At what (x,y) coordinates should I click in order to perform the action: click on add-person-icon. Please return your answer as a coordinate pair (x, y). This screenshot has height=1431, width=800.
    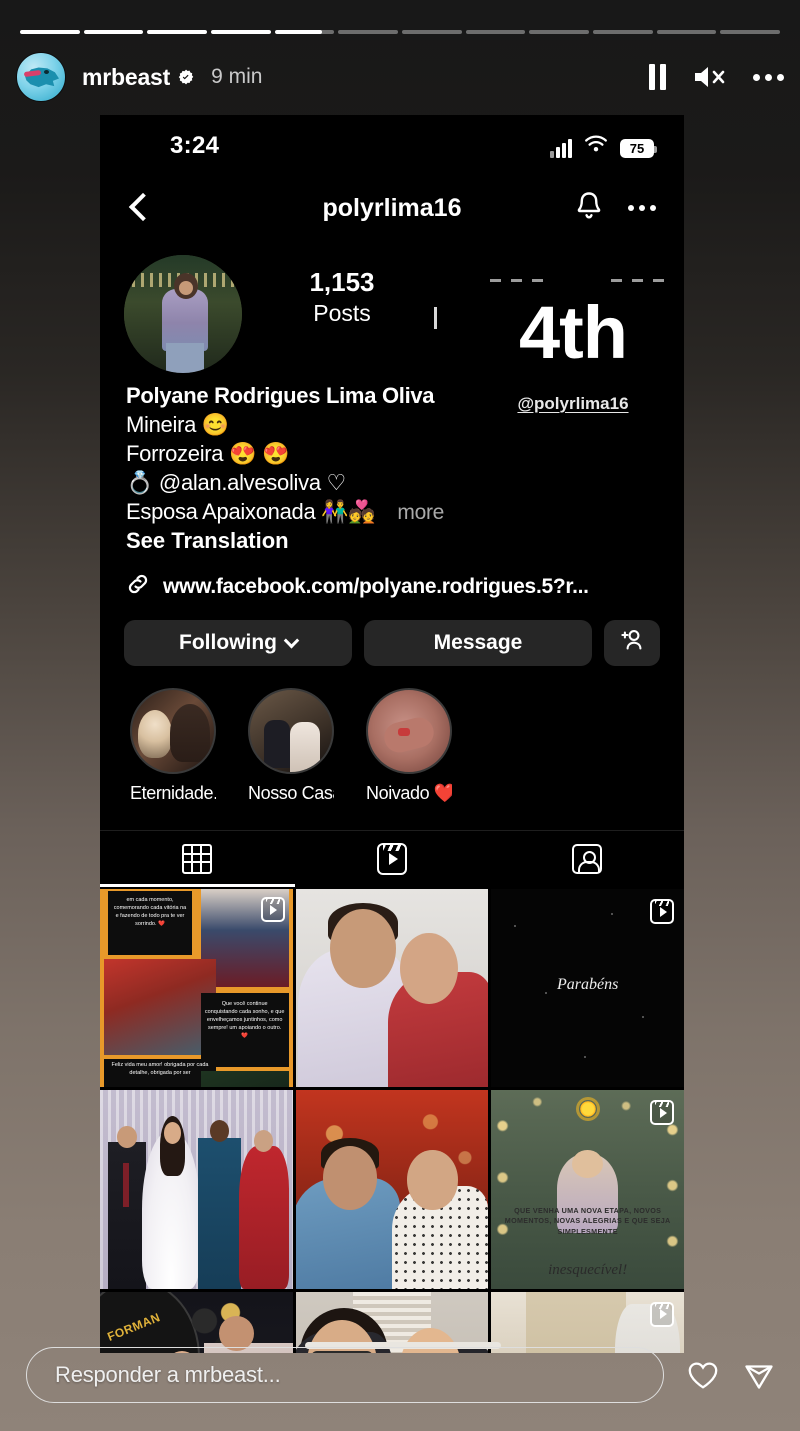
    Looking at the image, I should click on (632, 643).